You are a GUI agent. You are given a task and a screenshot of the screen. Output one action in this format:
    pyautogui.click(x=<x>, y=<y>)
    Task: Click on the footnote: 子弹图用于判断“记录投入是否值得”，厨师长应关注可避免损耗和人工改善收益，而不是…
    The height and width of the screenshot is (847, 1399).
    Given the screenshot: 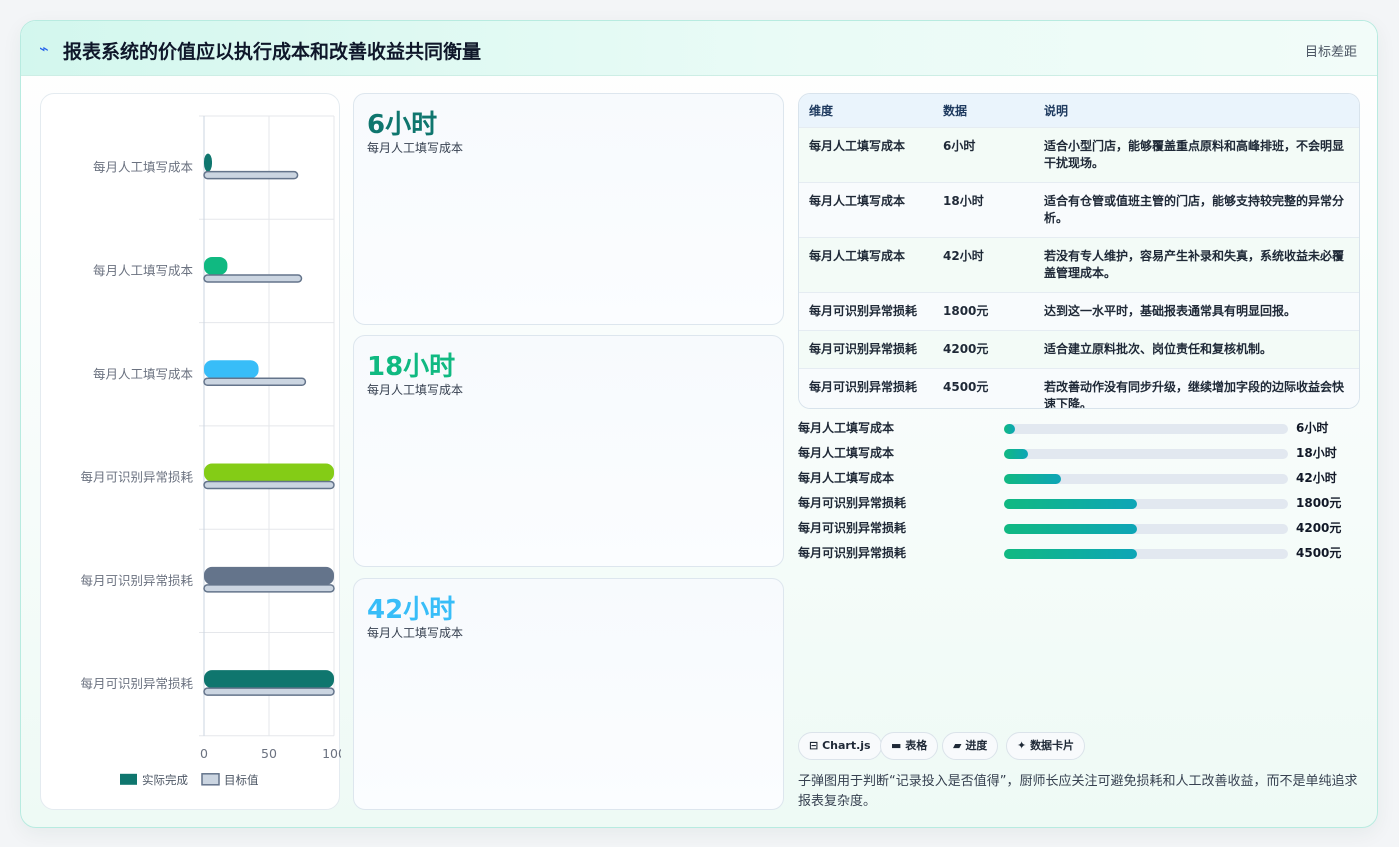 What is the action you would take?
    pyautogui.click(x=1078, y=791)
    